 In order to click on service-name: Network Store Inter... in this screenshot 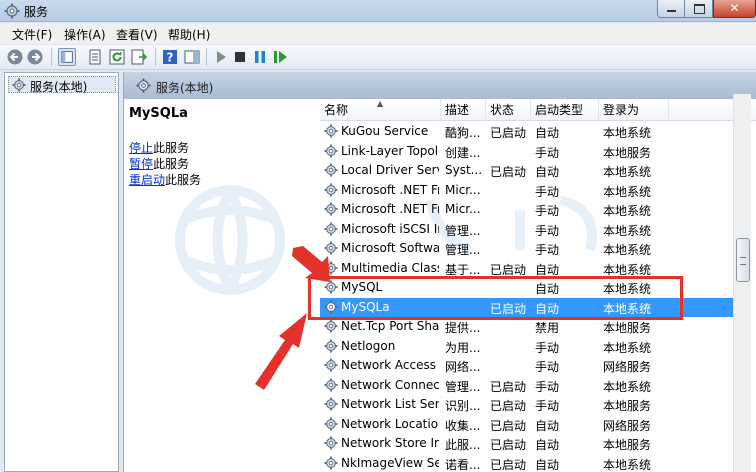, I will do `click(390, 443)`.